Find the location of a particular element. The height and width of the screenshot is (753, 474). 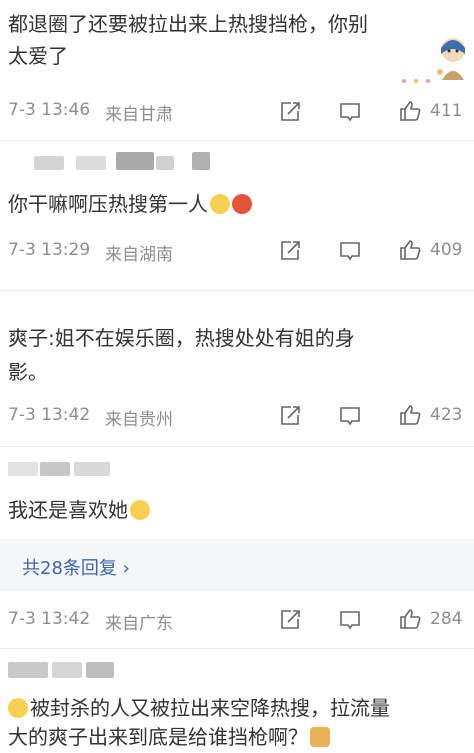

comment-3-date: 7-3 13:42 is located at coordinates (49, 415).